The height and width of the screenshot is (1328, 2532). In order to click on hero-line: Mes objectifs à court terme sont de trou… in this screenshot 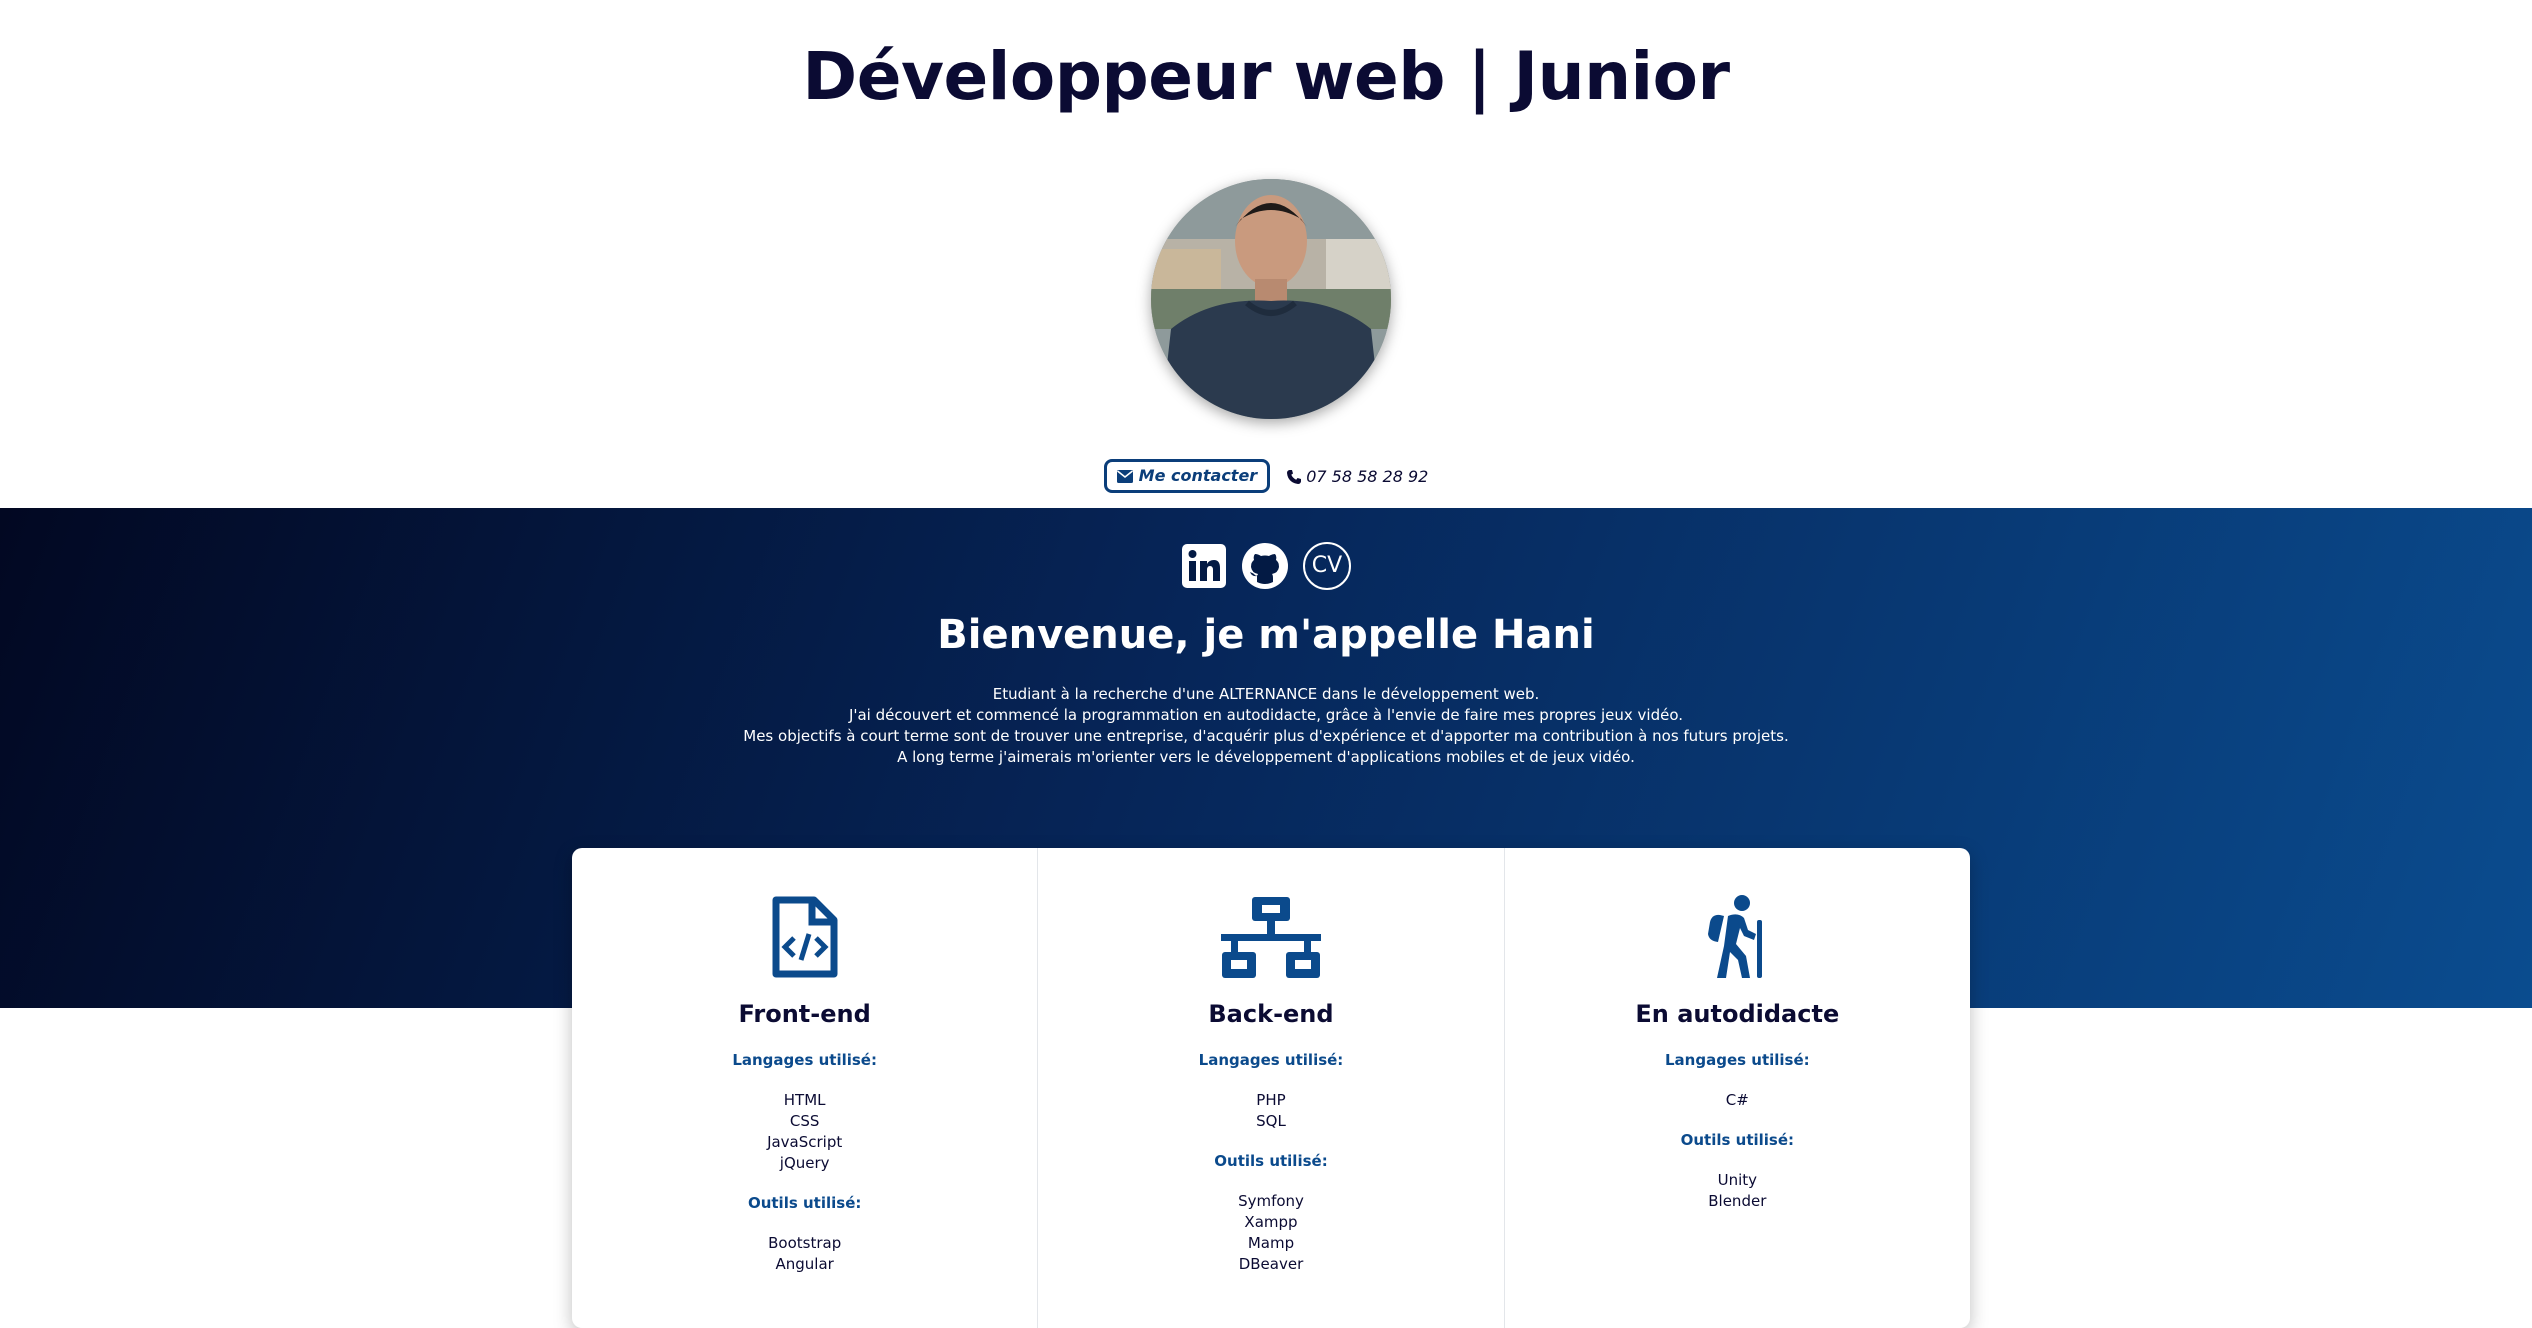, I will do `click(1266, 736)`.